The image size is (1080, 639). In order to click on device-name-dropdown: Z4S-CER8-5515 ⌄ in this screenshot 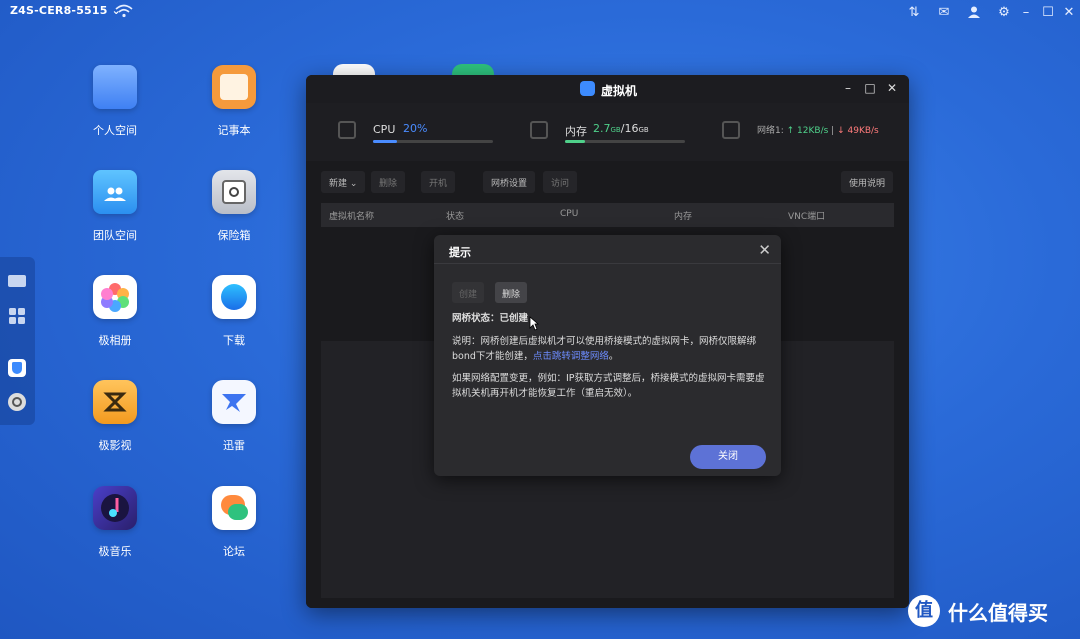, I will do `click(65, 10)`.